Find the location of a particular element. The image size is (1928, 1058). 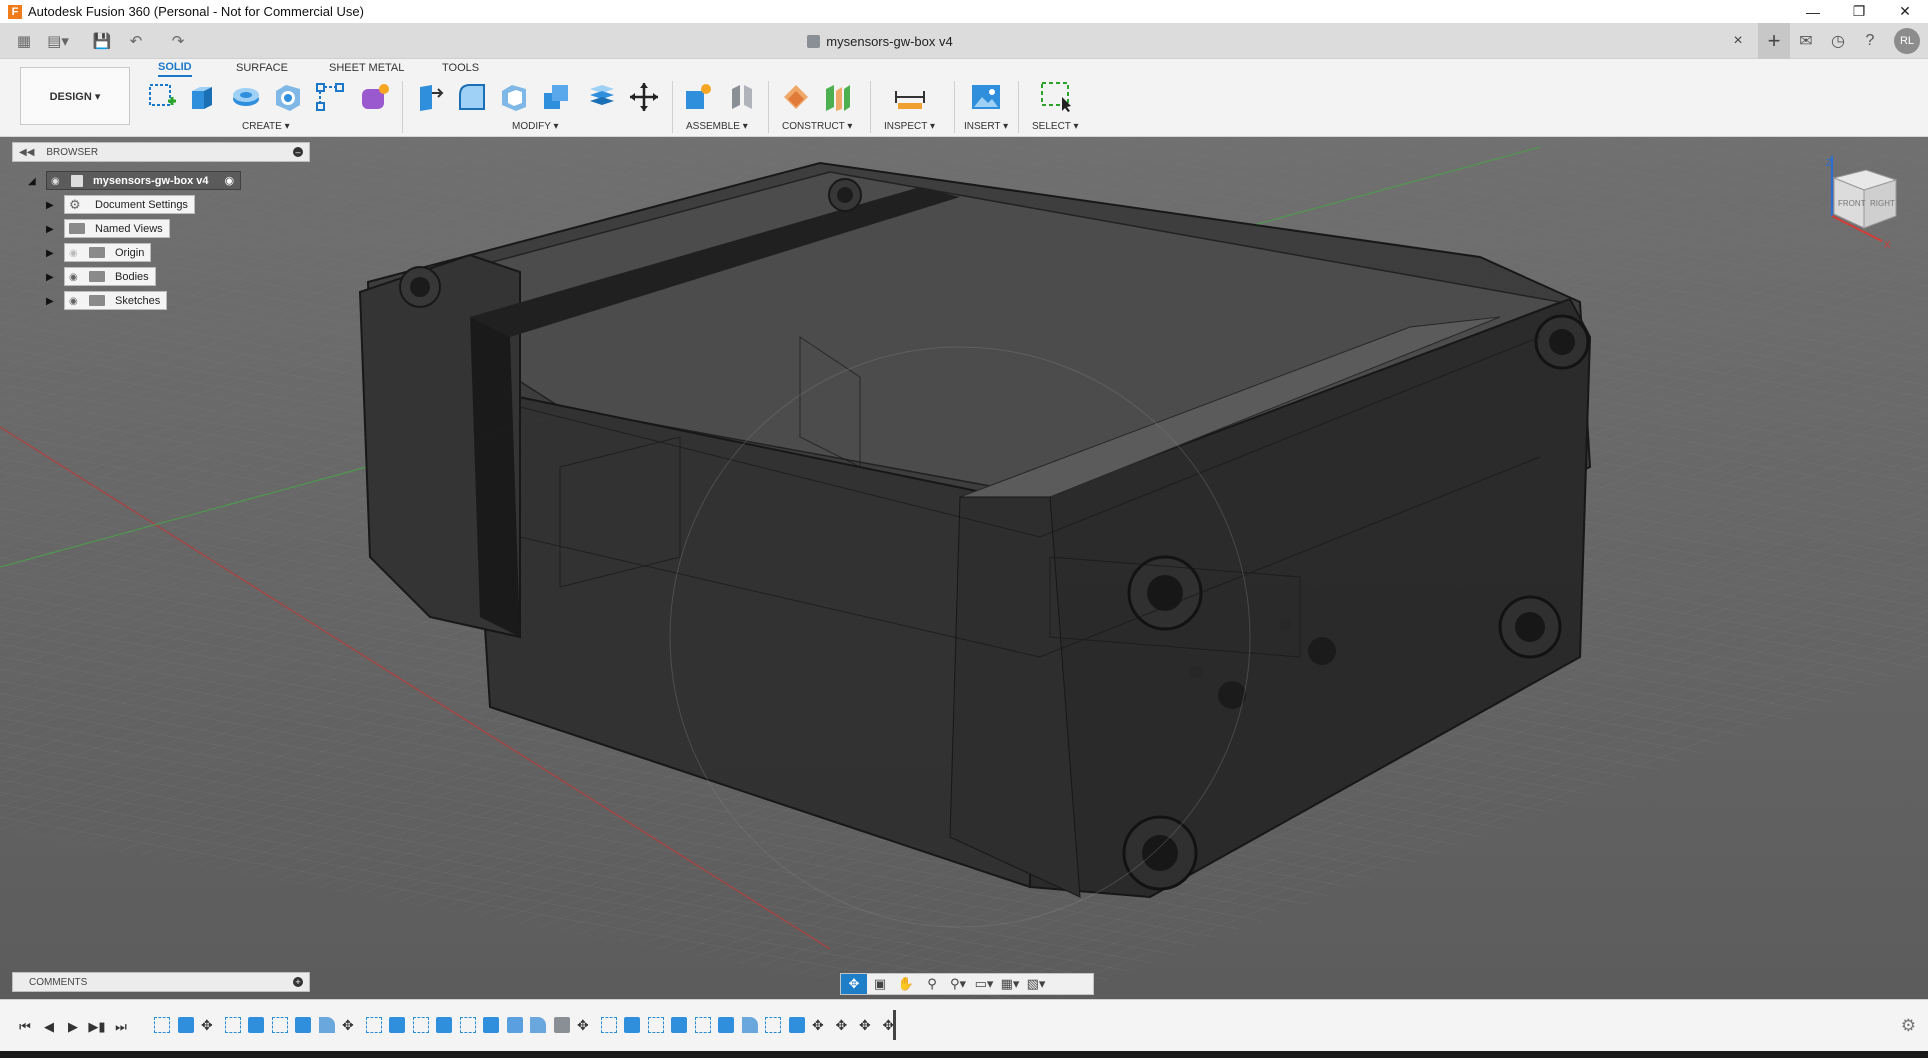

construct-menu: CONSTRUCT ▾ is located at coordinates (817, 126).